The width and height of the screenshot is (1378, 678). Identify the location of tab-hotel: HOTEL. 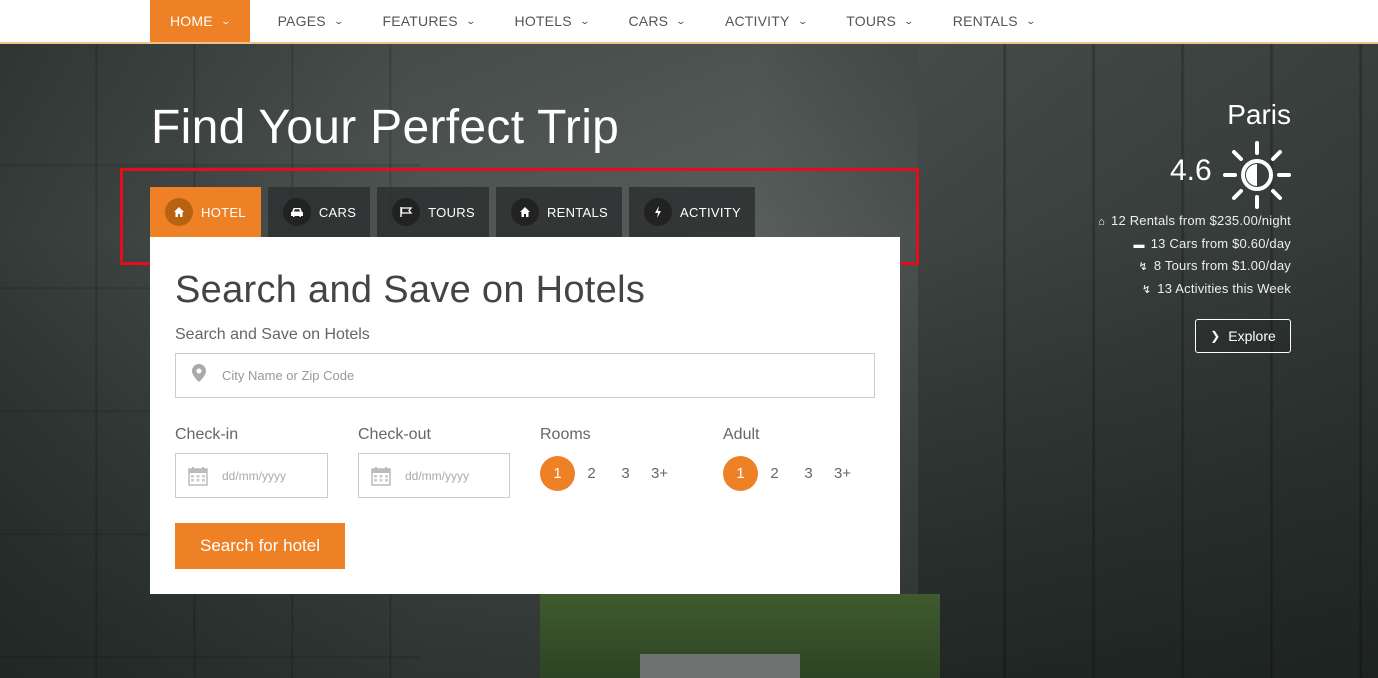
(205, 212).